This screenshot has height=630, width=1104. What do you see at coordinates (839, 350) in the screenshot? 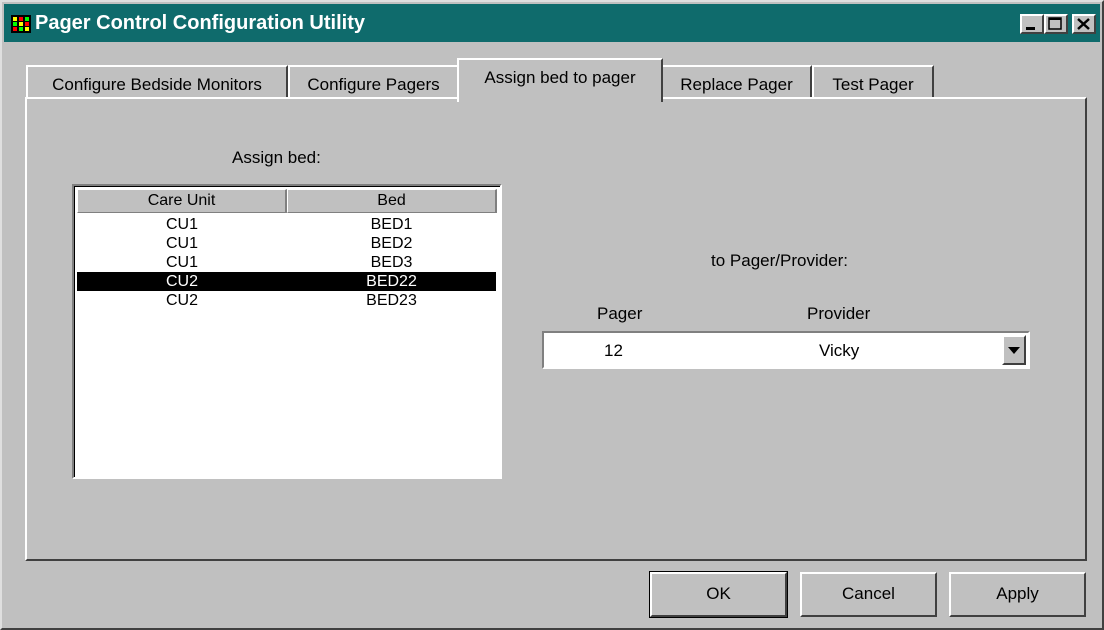
I see `selected-provider-value: Vicky` at bounding box center [839, 350].